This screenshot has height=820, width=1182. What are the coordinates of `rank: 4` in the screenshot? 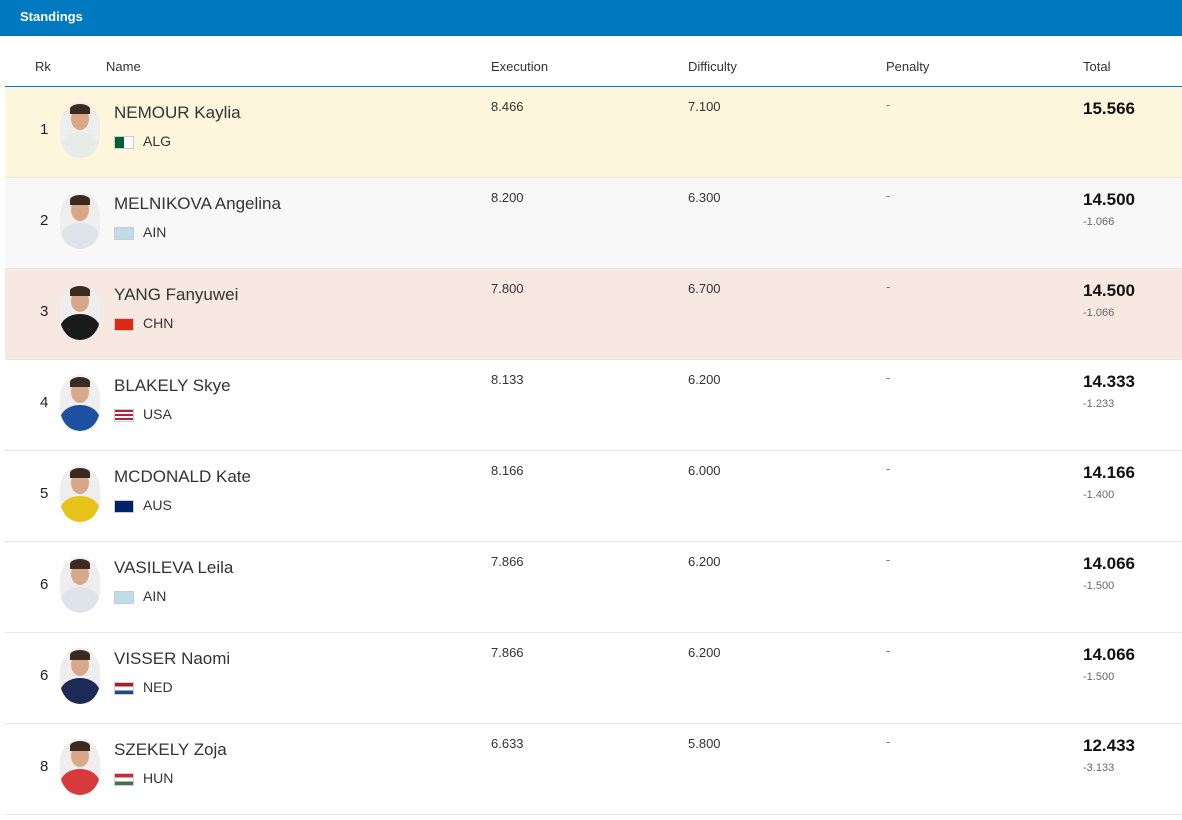 It's located at (44, 402).